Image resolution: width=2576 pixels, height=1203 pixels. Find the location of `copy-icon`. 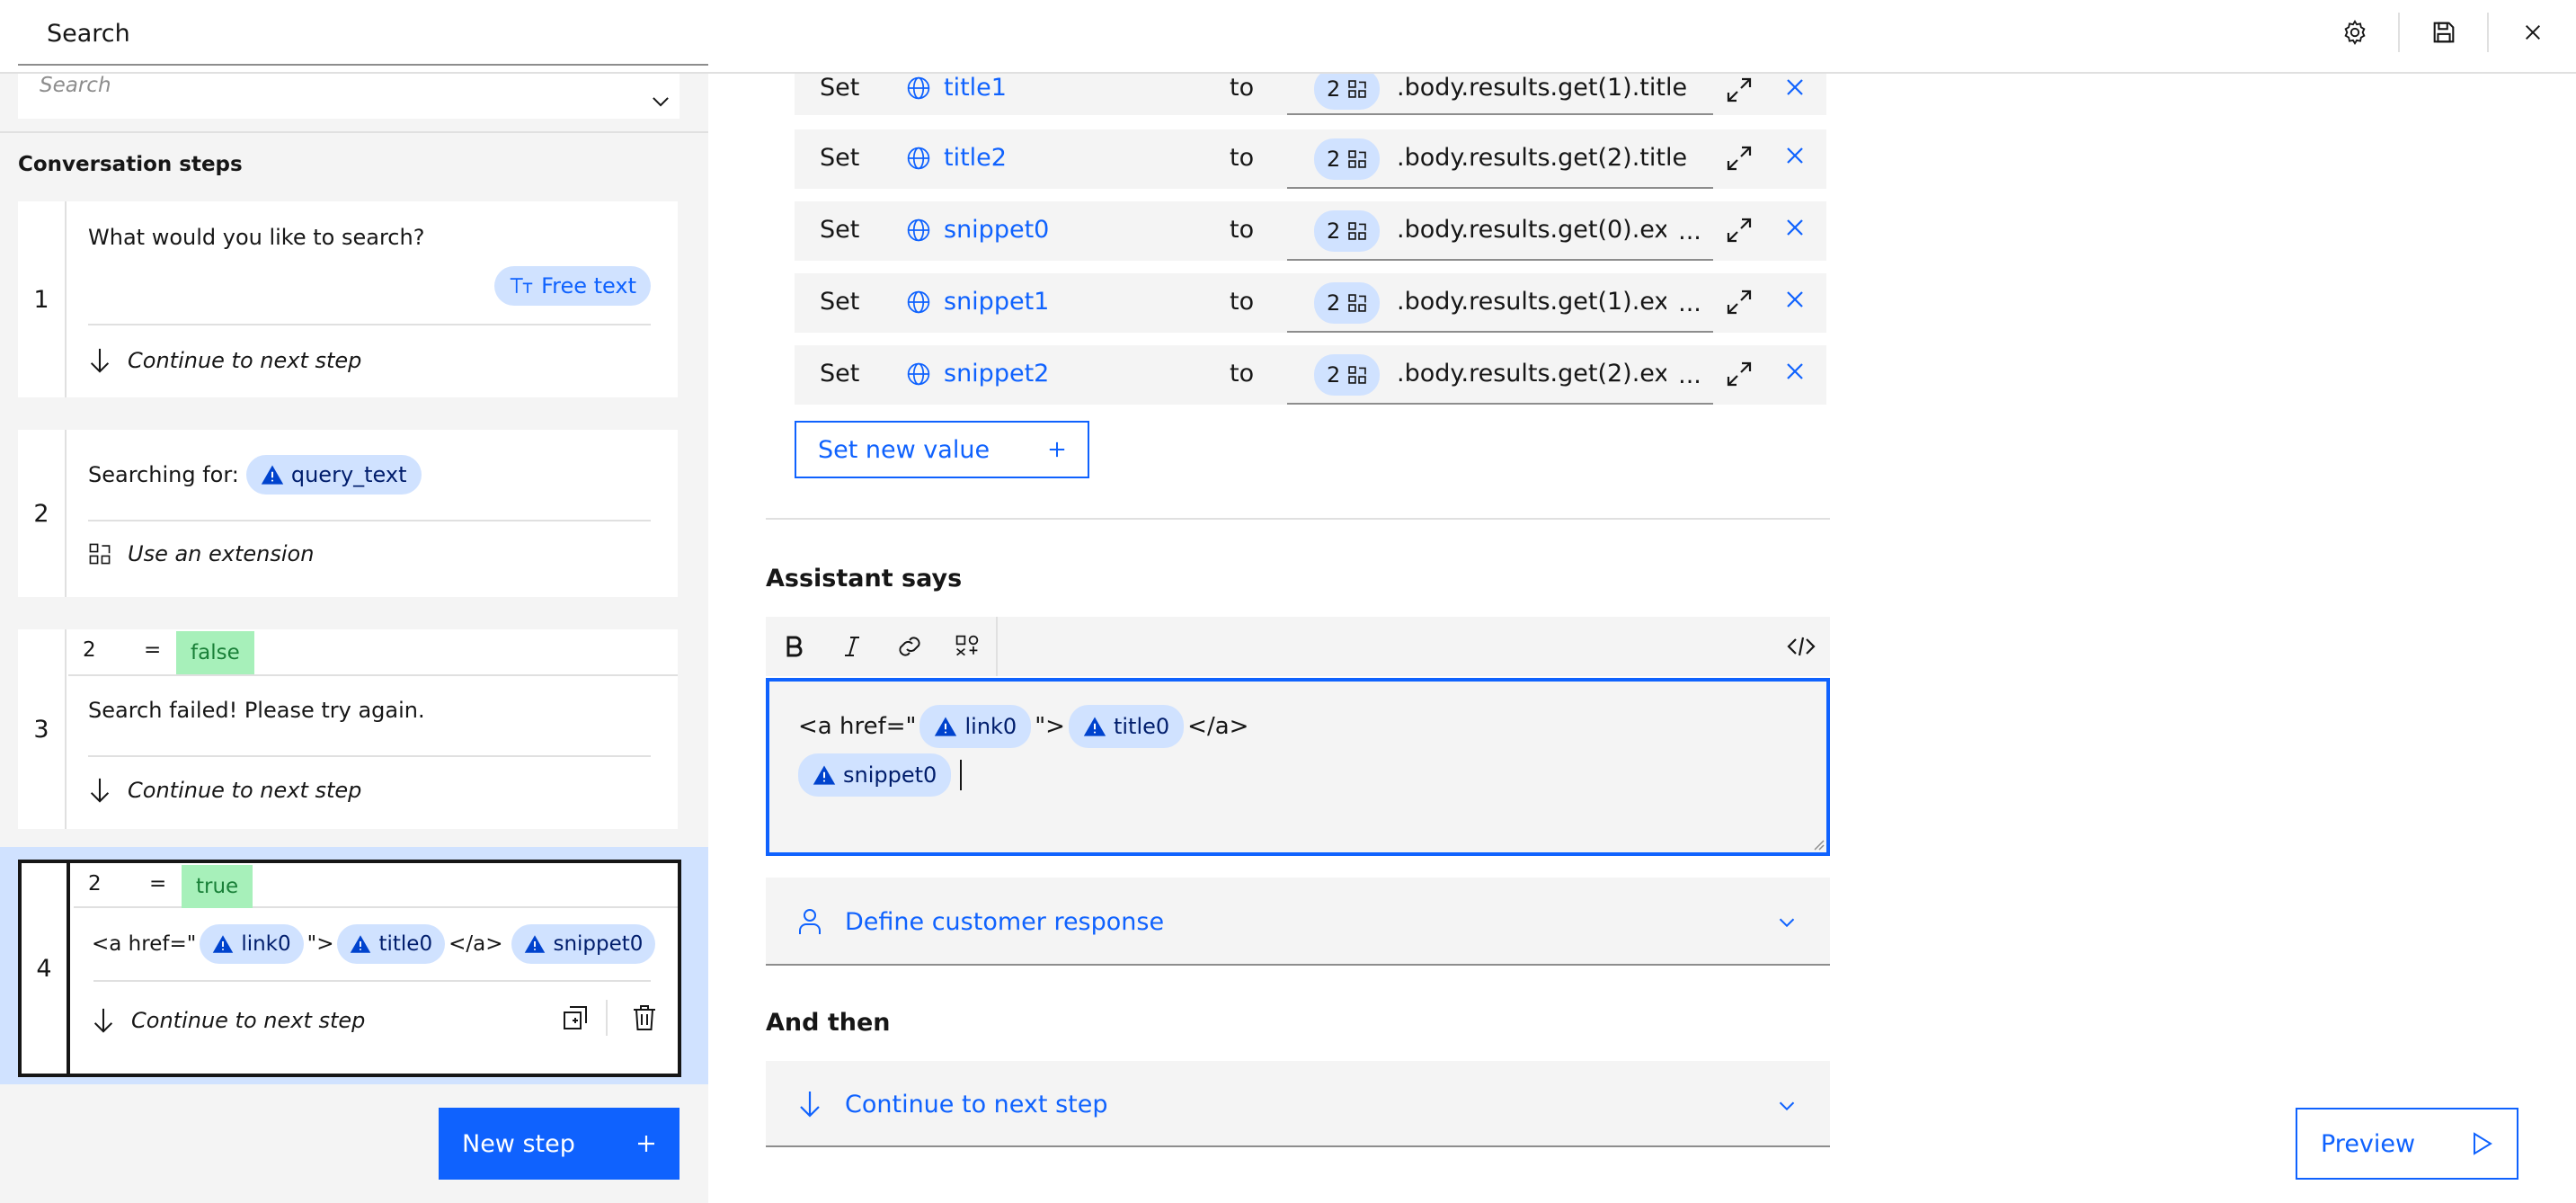

copy-icon is located at coordinates (575, 1017).